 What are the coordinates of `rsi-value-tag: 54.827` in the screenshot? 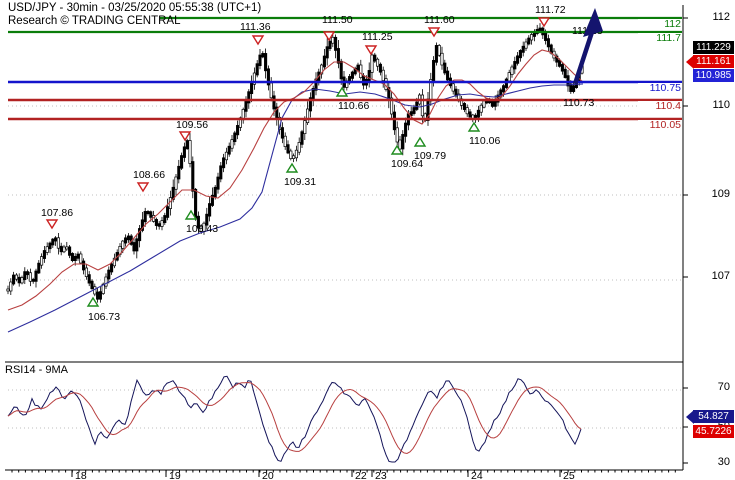 It's located at (713, 416).